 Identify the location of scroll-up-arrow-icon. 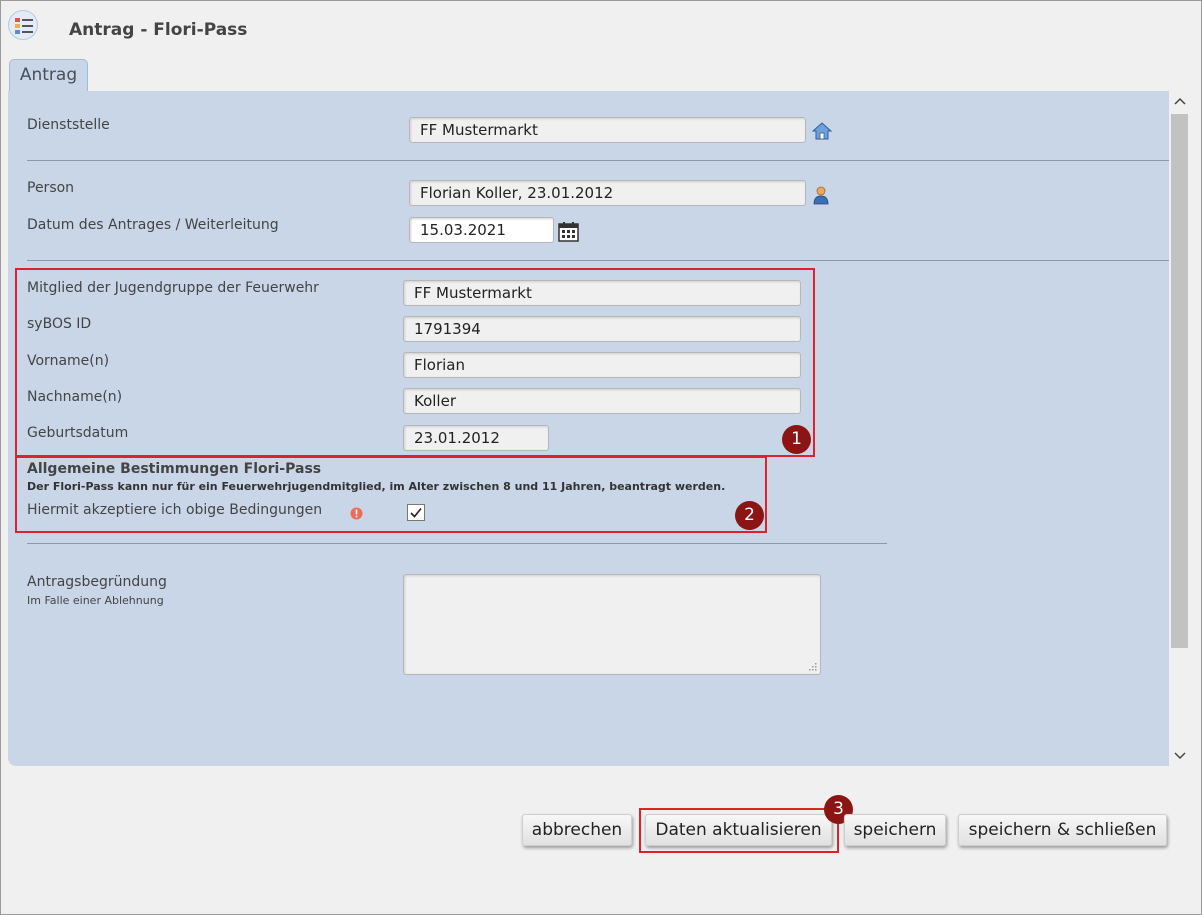
(1179, 102).